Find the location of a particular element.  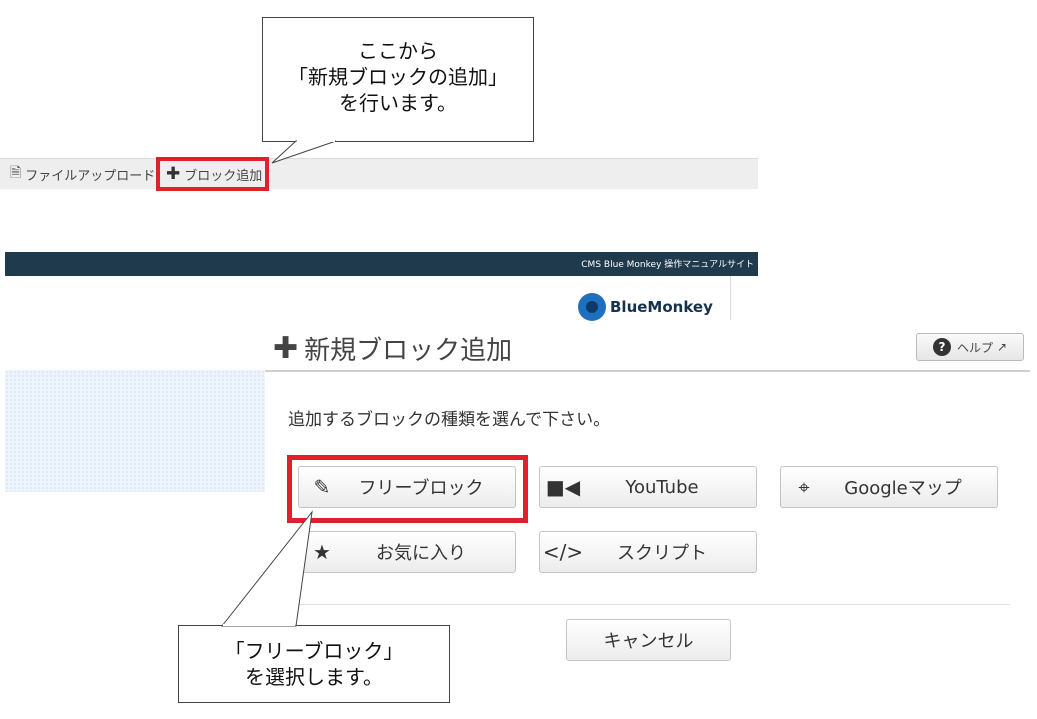

video-camera-icon: ■◀ is located at coordinates (563, 487).